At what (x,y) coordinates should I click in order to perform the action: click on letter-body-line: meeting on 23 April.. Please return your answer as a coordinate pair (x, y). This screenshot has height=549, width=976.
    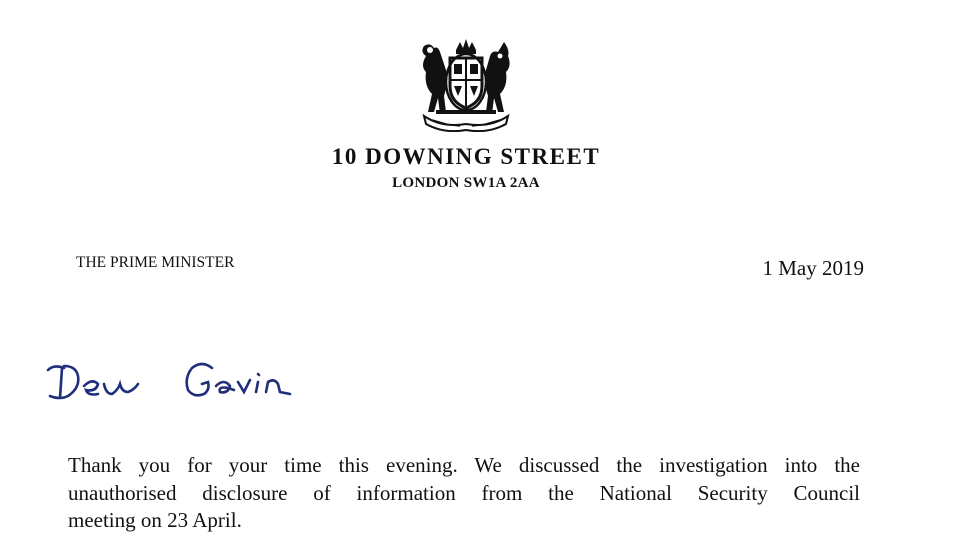
    Looking at the image, I should click on (155, 520).